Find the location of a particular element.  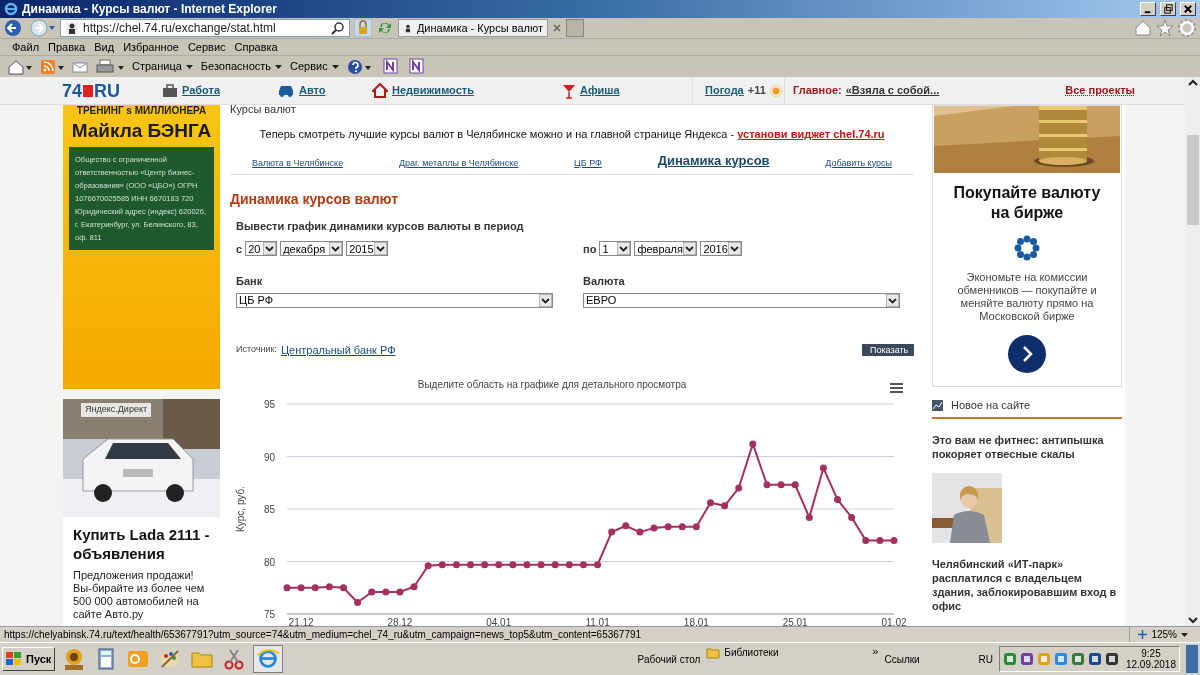

command-button: Безопасность is located at coordinates (241, 66).